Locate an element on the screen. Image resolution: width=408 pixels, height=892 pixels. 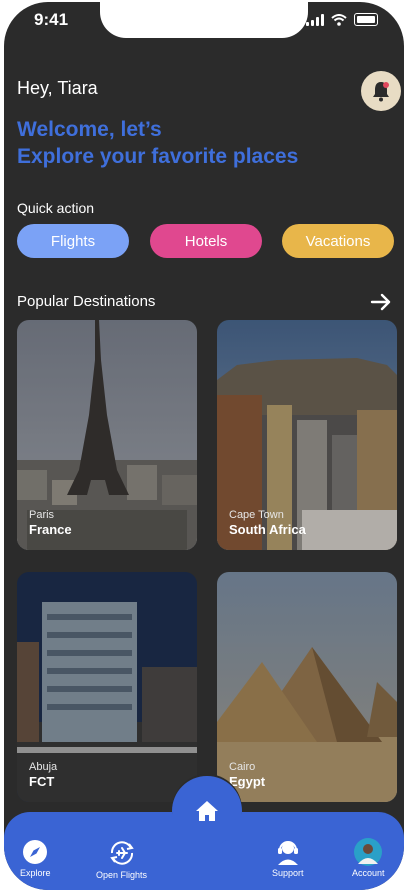
plane-refresh-icon is located at coordinates (121, 853).